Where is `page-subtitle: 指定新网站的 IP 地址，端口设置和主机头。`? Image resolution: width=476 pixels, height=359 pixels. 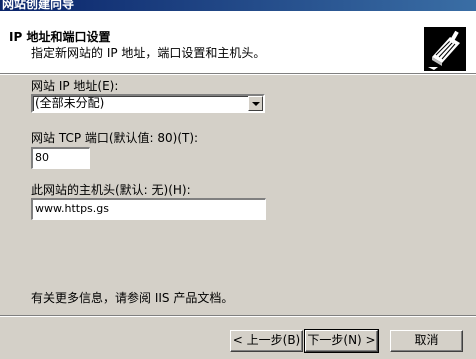
page-subtitle: 指定新网站的 IP 地址，端口设置和主机头。 is located at coordinates (148, 53).